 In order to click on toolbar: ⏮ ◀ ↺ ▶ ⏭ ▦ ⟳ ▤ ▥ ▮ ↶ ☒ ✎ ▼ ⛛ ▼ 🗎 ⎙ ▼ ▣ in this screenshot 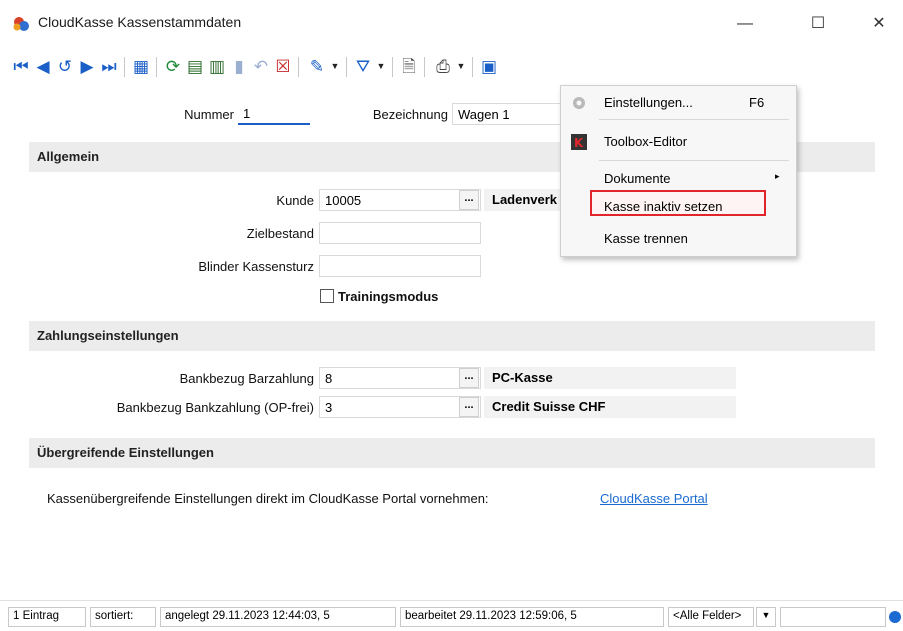, I will do `click(451, 67)`.